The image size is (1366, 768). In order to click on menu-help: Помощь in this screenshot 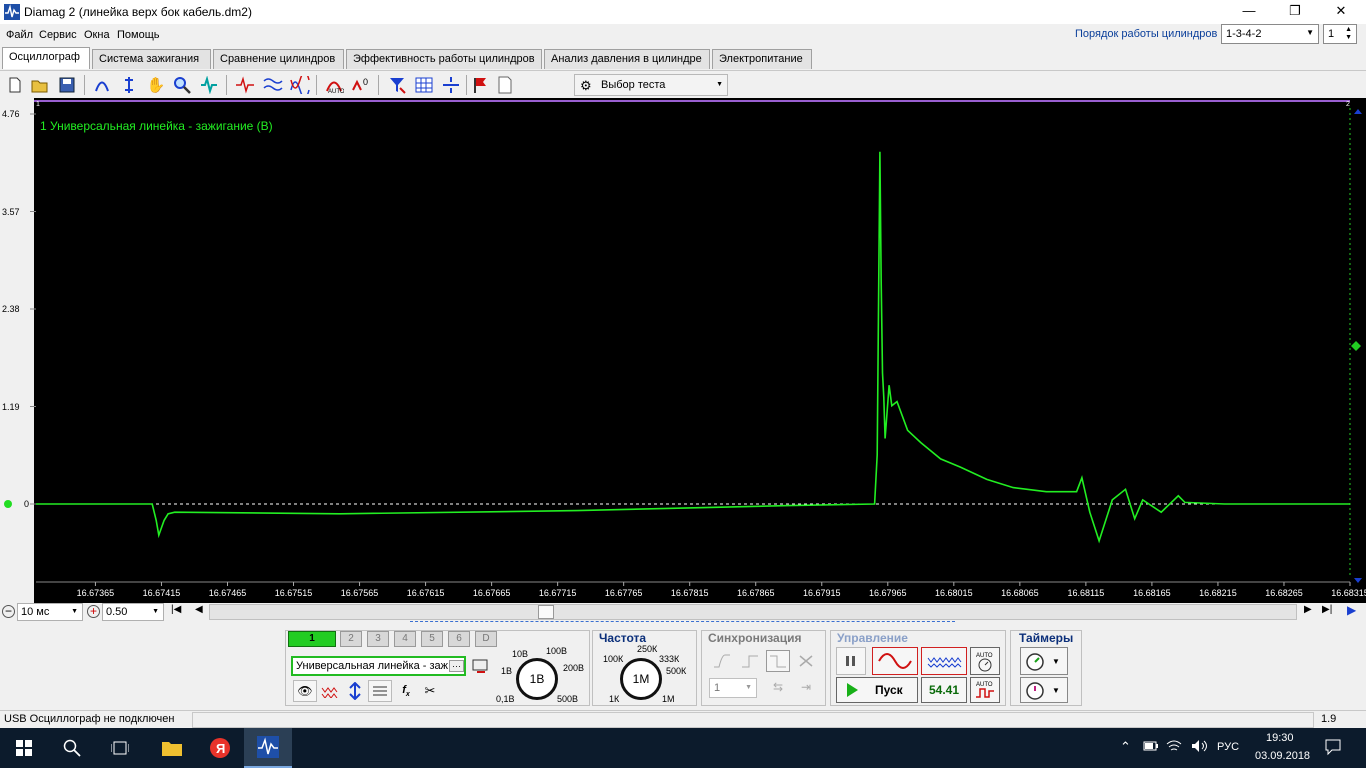, I will do `click(138, 35)`.